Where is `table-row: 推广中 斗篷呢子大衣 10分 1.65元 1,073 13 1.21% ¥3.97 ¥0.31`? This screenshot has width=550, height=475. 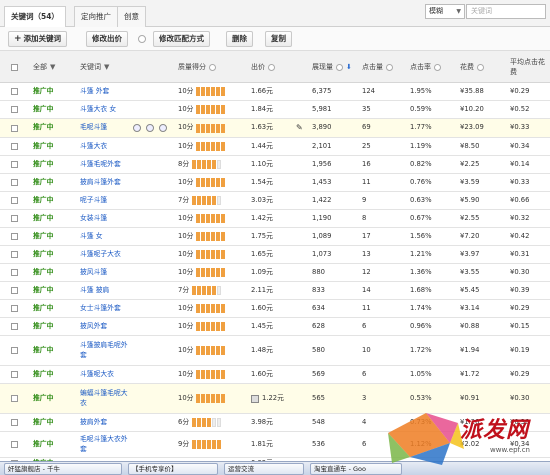
table-row: 推广中 斗篷呢子大衣 10分 1.65元 1,073 13 1.21% ¥3.97 ¥0.31 is located at coordinates (275, 255).